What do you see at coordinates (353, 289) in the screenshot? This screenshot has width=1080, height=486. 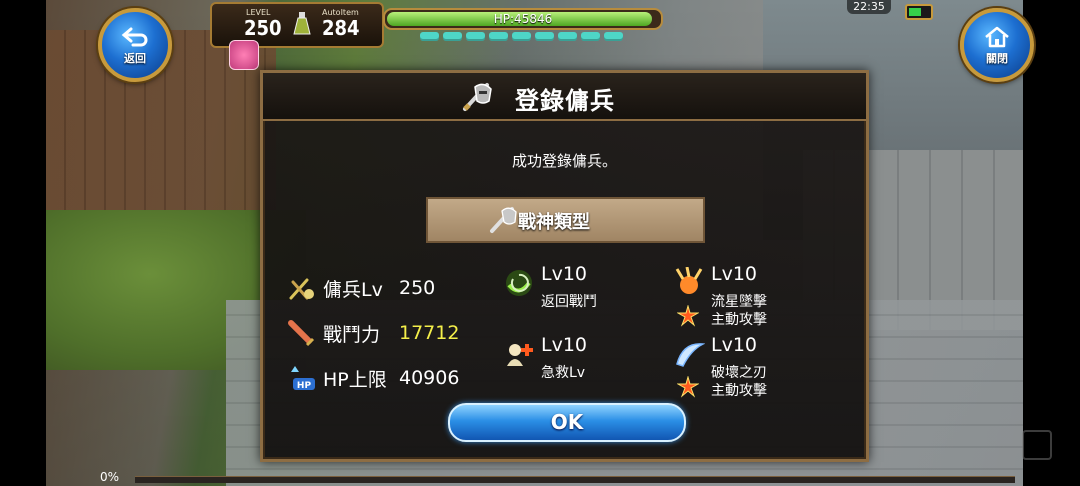 I see `stat-label: 傭兵Lv` at bounding box center [353, 289].